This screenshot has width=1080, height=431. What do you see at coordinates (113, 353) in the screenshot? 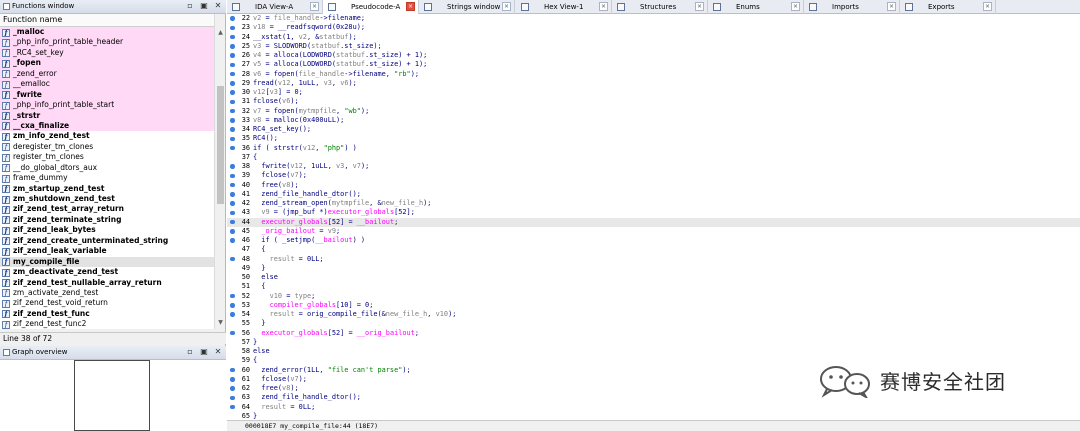
I see `graph-overview-titlebar: Graph overview ▫ ▣ ✕` at bounding box center [113, 353].